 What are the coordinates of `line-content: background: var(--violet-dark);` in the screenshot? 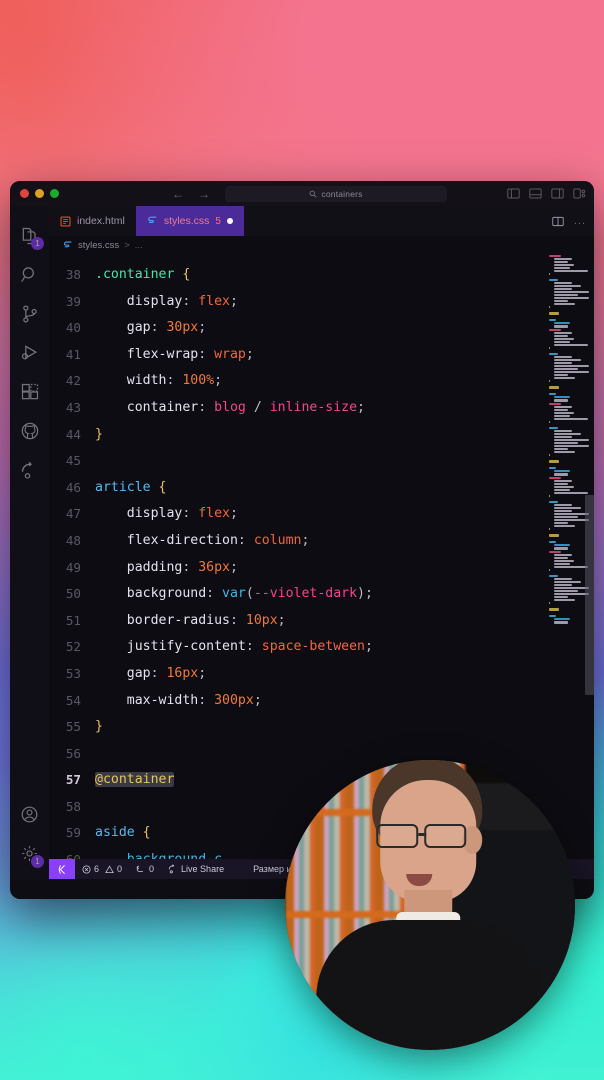 It's located at (344, 594).